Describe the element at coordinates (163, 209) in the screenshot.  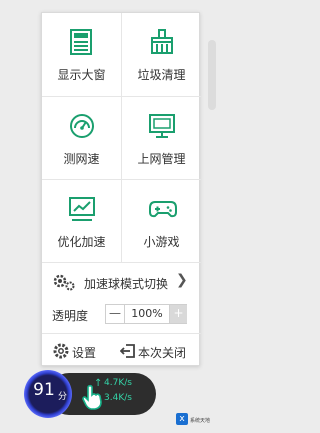
I see `gamepad-icon` at that location.